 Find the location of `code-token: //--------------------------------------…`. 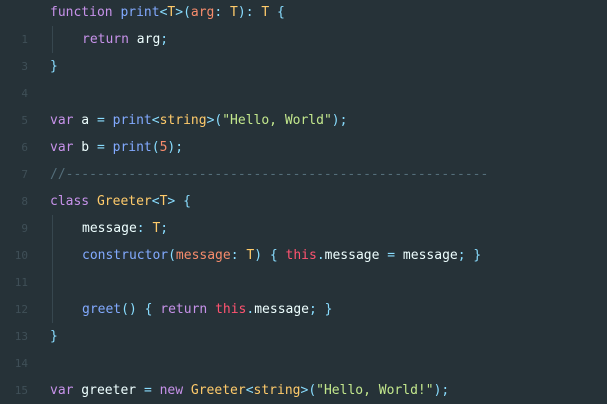

code-token: //--------------------------------------… is located at coordinates (269, 174).